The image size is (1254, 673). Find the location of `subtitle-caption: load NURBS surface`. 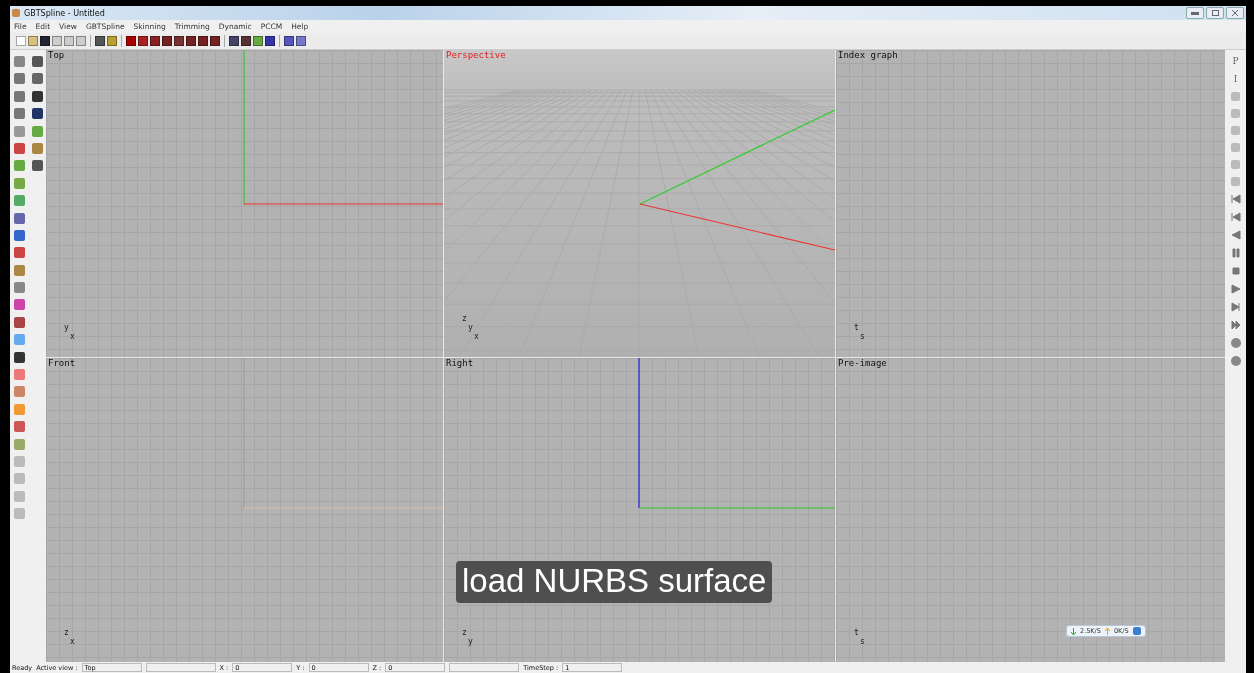

subtitle-caption: load NURBS surface is located at coordinates (614, 582).